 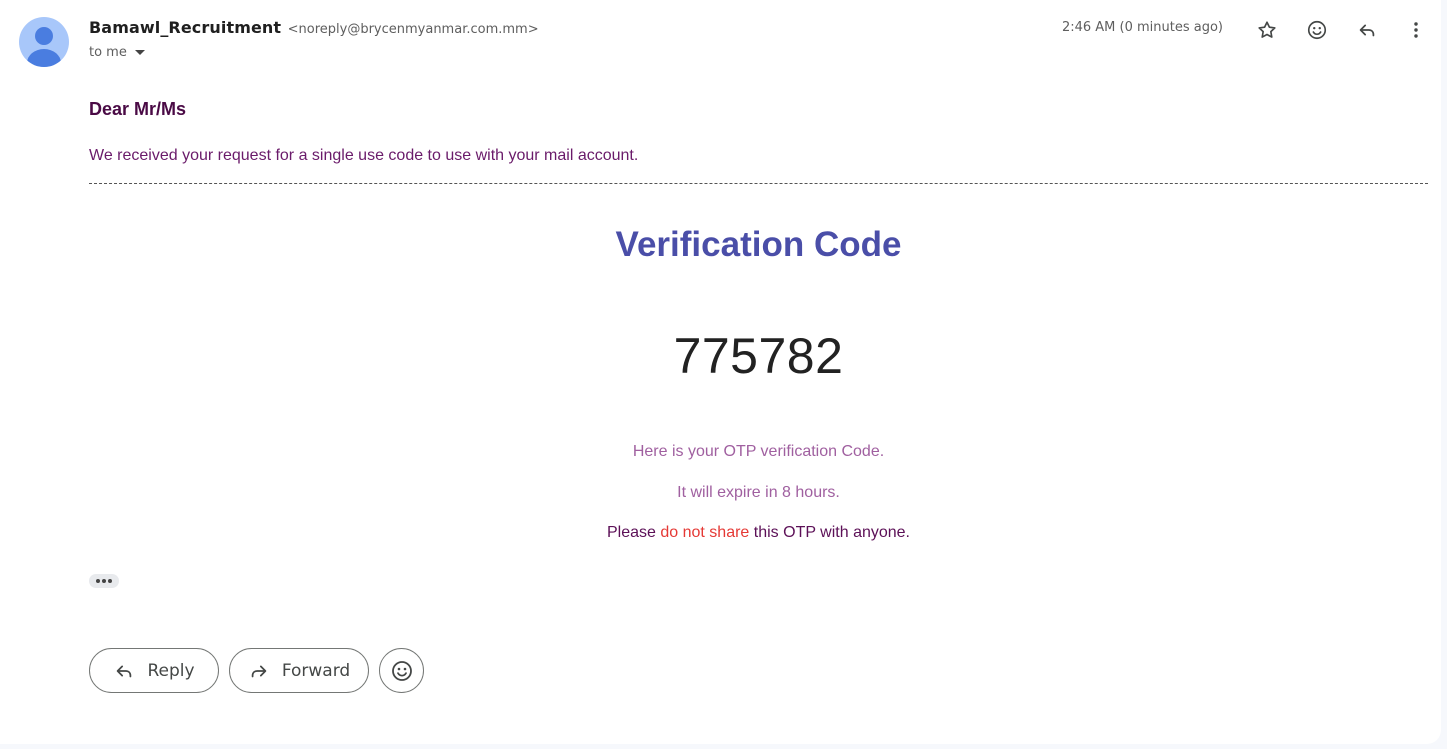 I want to click on dashed-divider, so click(x=758, y=183).